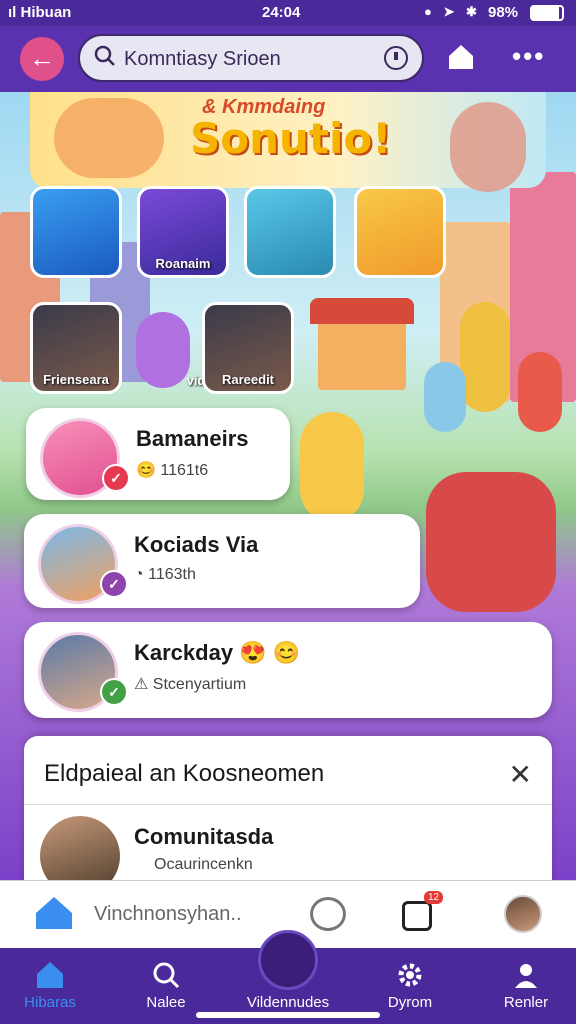 This screenshot has width=576, height=1024. What do you see at coordinates (248, 348) in the screenshot?
I see `photo-tile: Rareedit` at bounding box center [248, 348].